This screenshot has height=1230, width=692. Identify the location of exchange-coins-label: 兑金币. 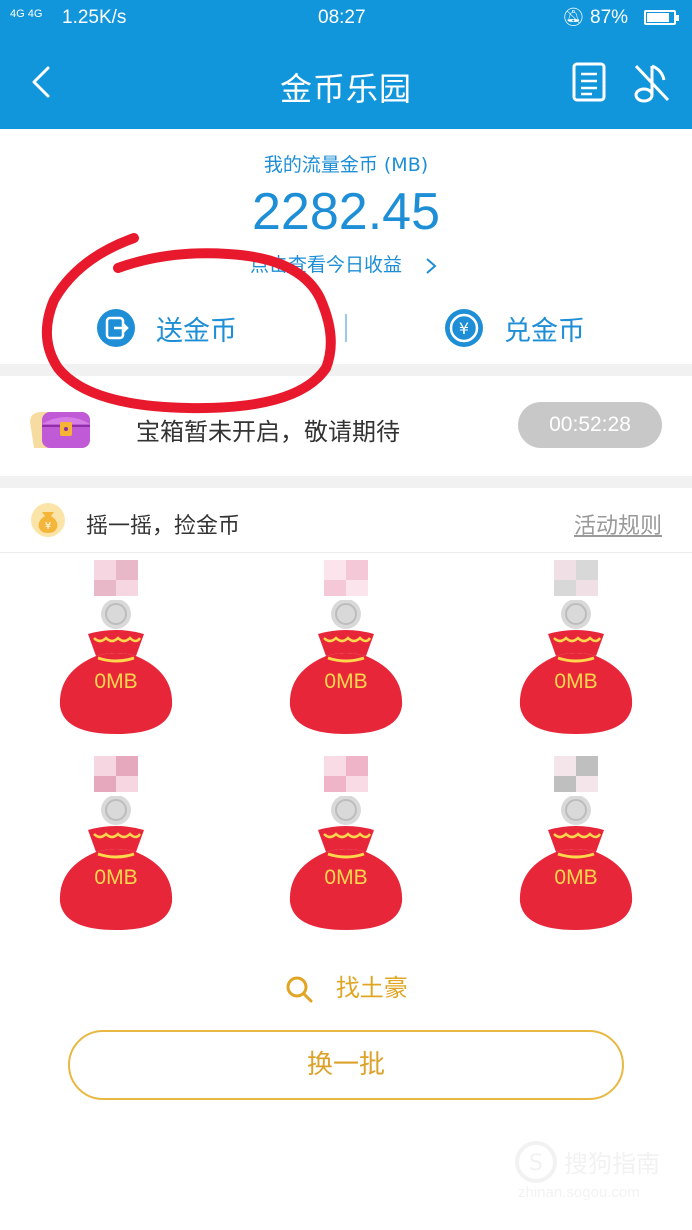
(544, 331).